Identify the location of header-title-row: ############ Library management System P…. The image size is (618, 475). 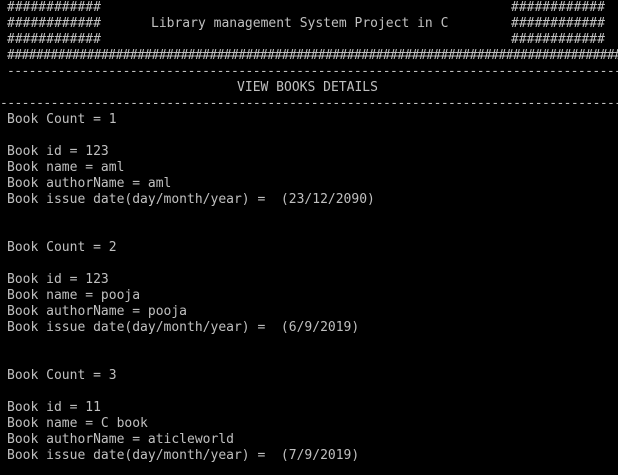
(312, 24).